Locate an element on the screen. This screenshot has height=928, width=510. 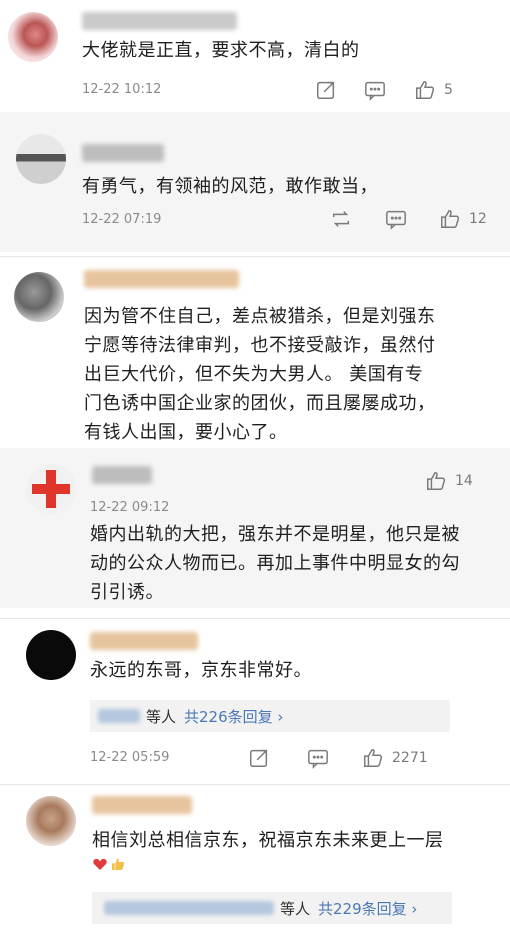
repost-button is located at coordinates (341, 219).